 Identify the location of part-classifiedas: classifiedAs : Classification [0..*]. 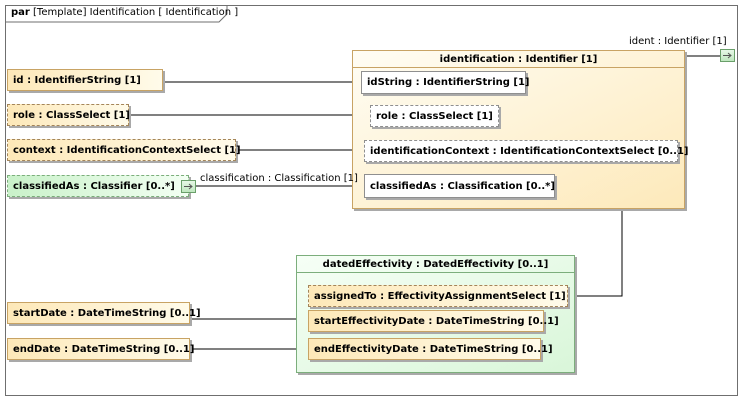
(459, 186).